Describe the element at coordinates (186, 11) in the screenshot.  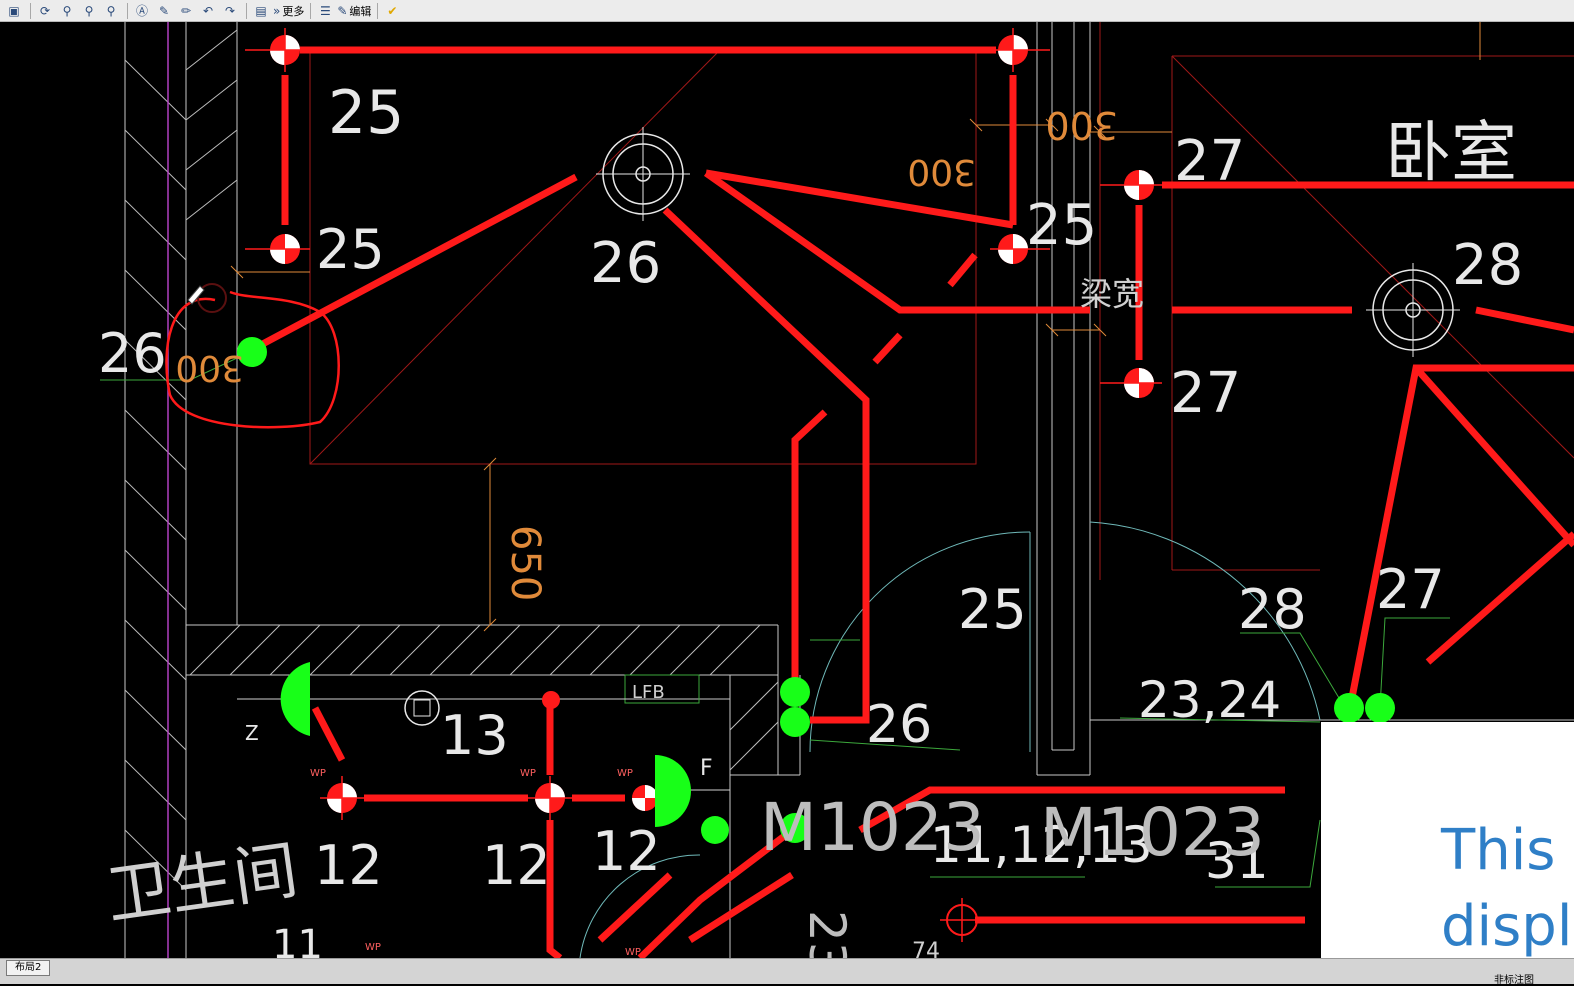
I see `brush-icon: ✏` at that location.